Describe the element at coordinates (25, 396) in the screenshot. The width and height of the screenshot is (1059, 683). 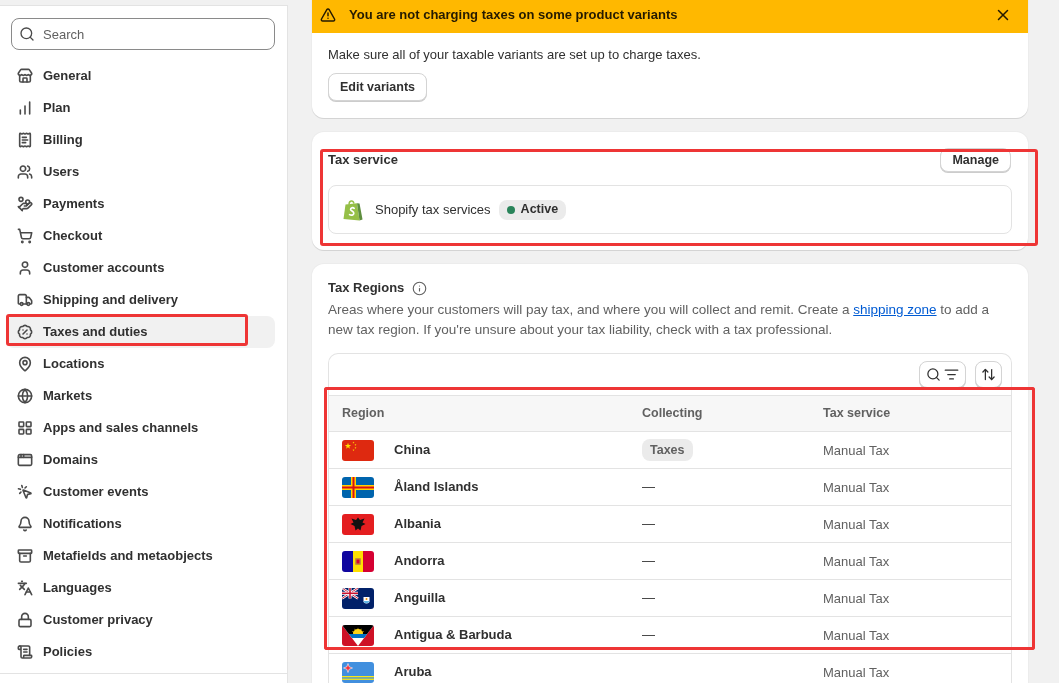
I see `globe-icon` at that location.